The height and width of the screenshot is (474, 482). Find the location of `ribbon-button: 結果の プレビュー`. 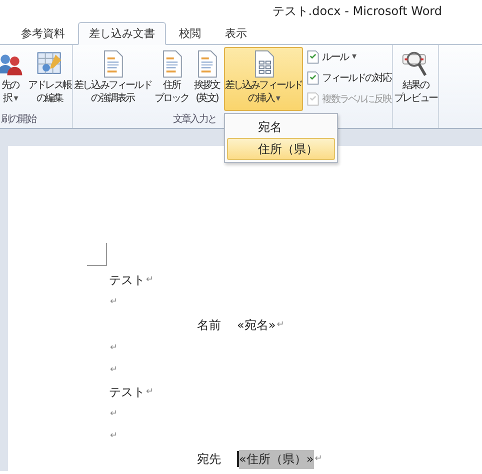

ribbon-button: 結果の プレビュー is located at coordinates (415, 79).